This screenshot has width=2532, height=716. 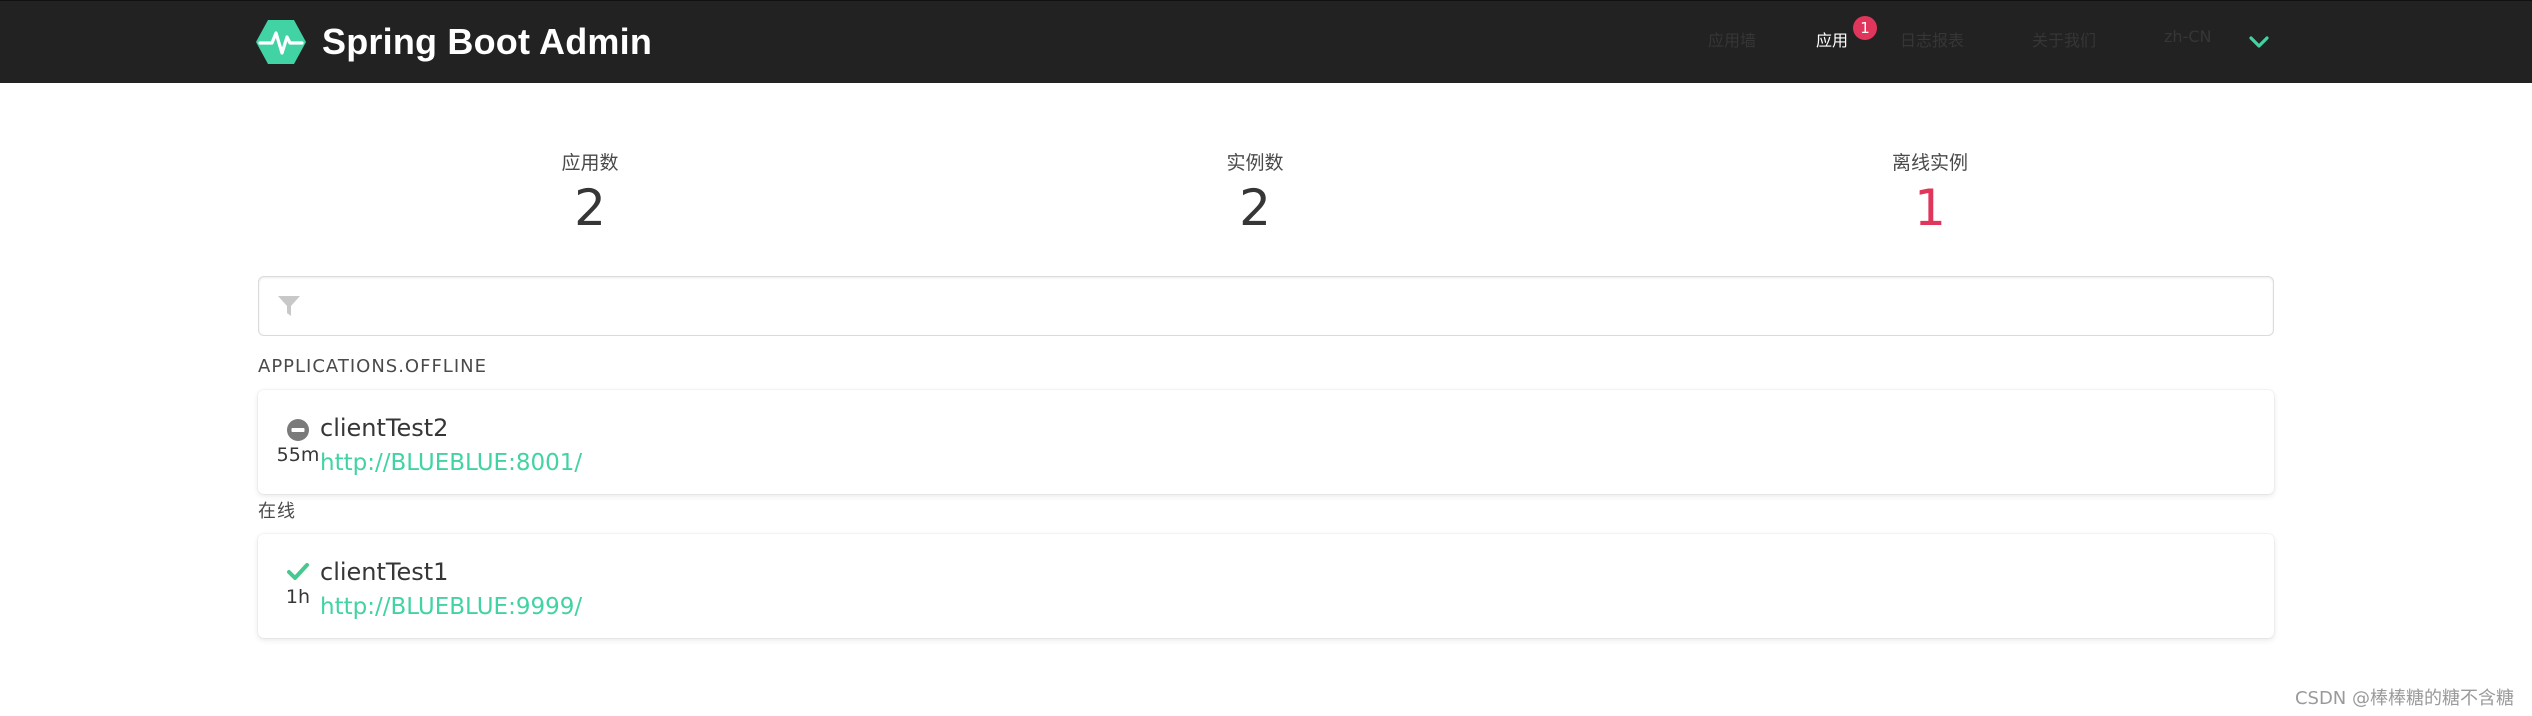 What do you see at coordinates (2259, 42) in the screenshot?
I see `chevron-down-icon` at bounding box center [2259, 42].